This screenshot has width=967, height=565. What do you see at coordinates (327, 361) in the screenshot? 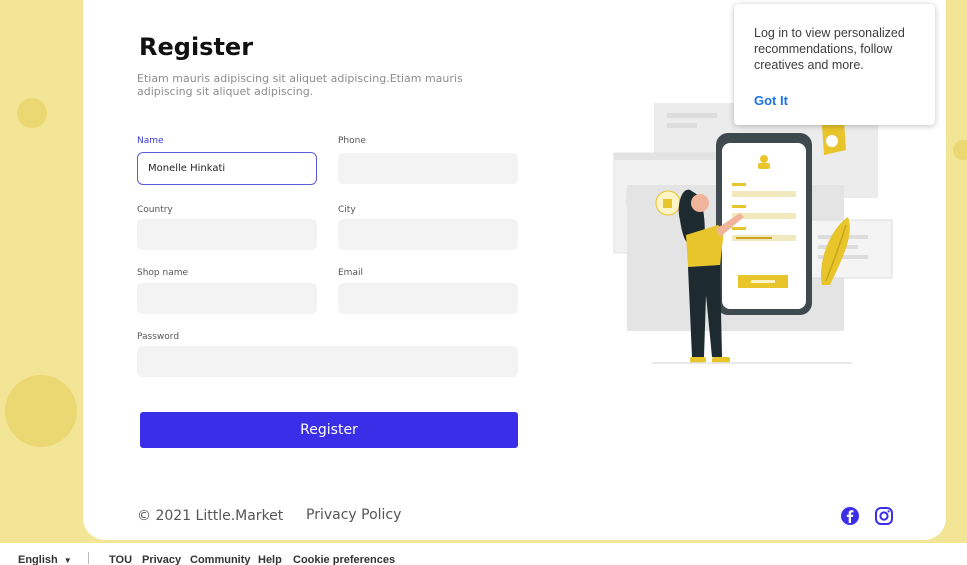
I see `password-field` at bounding box center [327, 361].